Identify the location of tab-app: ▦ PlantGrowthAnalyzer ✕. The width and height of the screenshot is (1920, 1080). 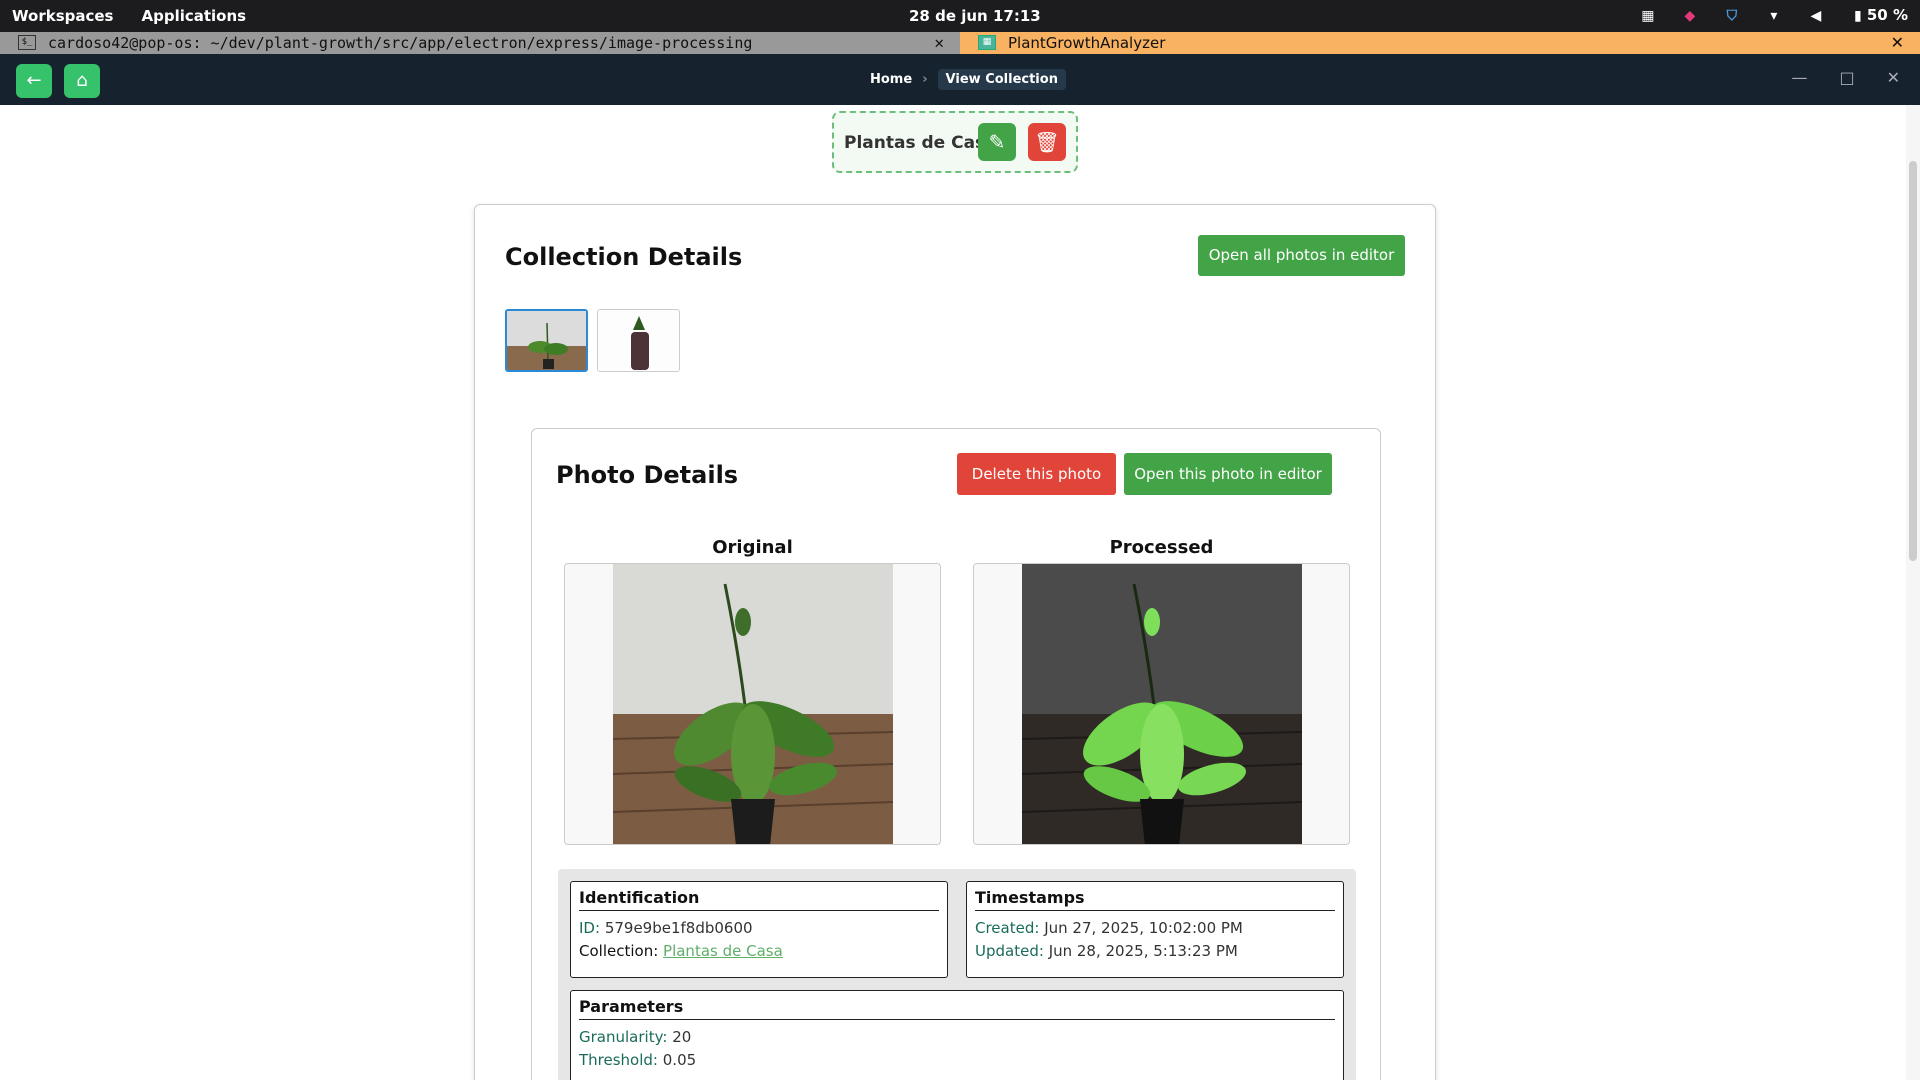
(1440, 43).